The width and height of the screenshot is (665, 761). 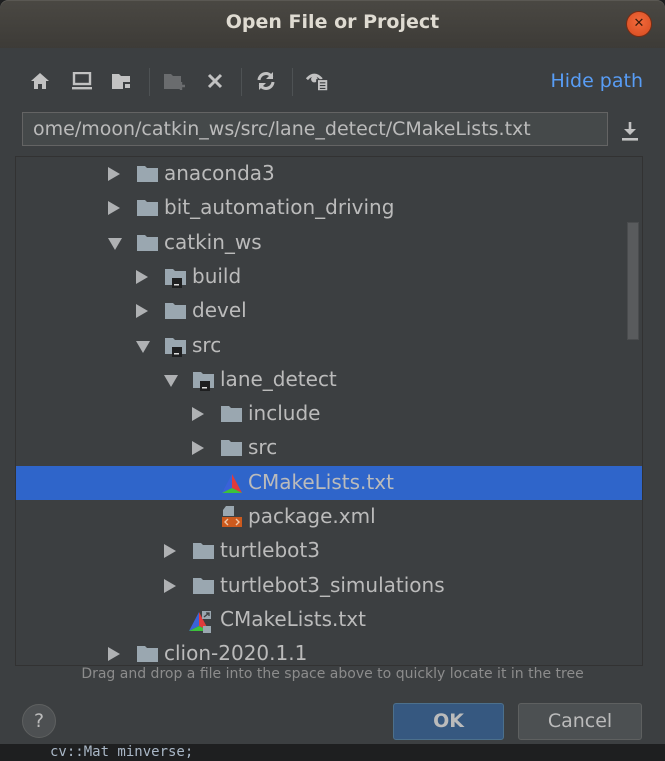 I want to click on new-folder-icon, so click(x=174, y=82).